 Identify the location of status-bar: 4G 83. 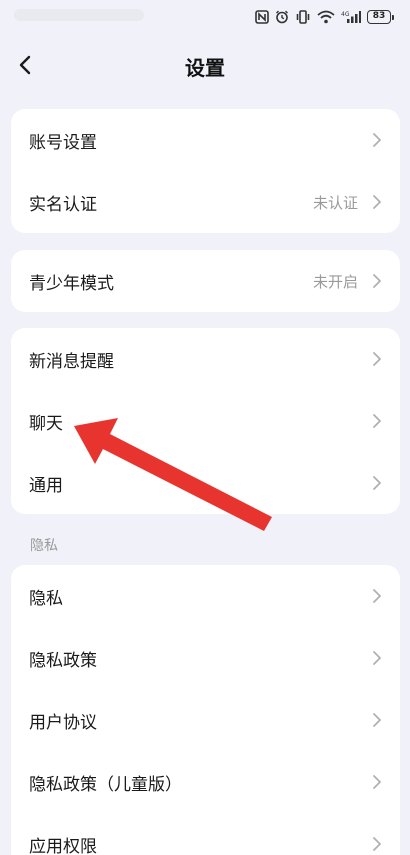
(205, 17).